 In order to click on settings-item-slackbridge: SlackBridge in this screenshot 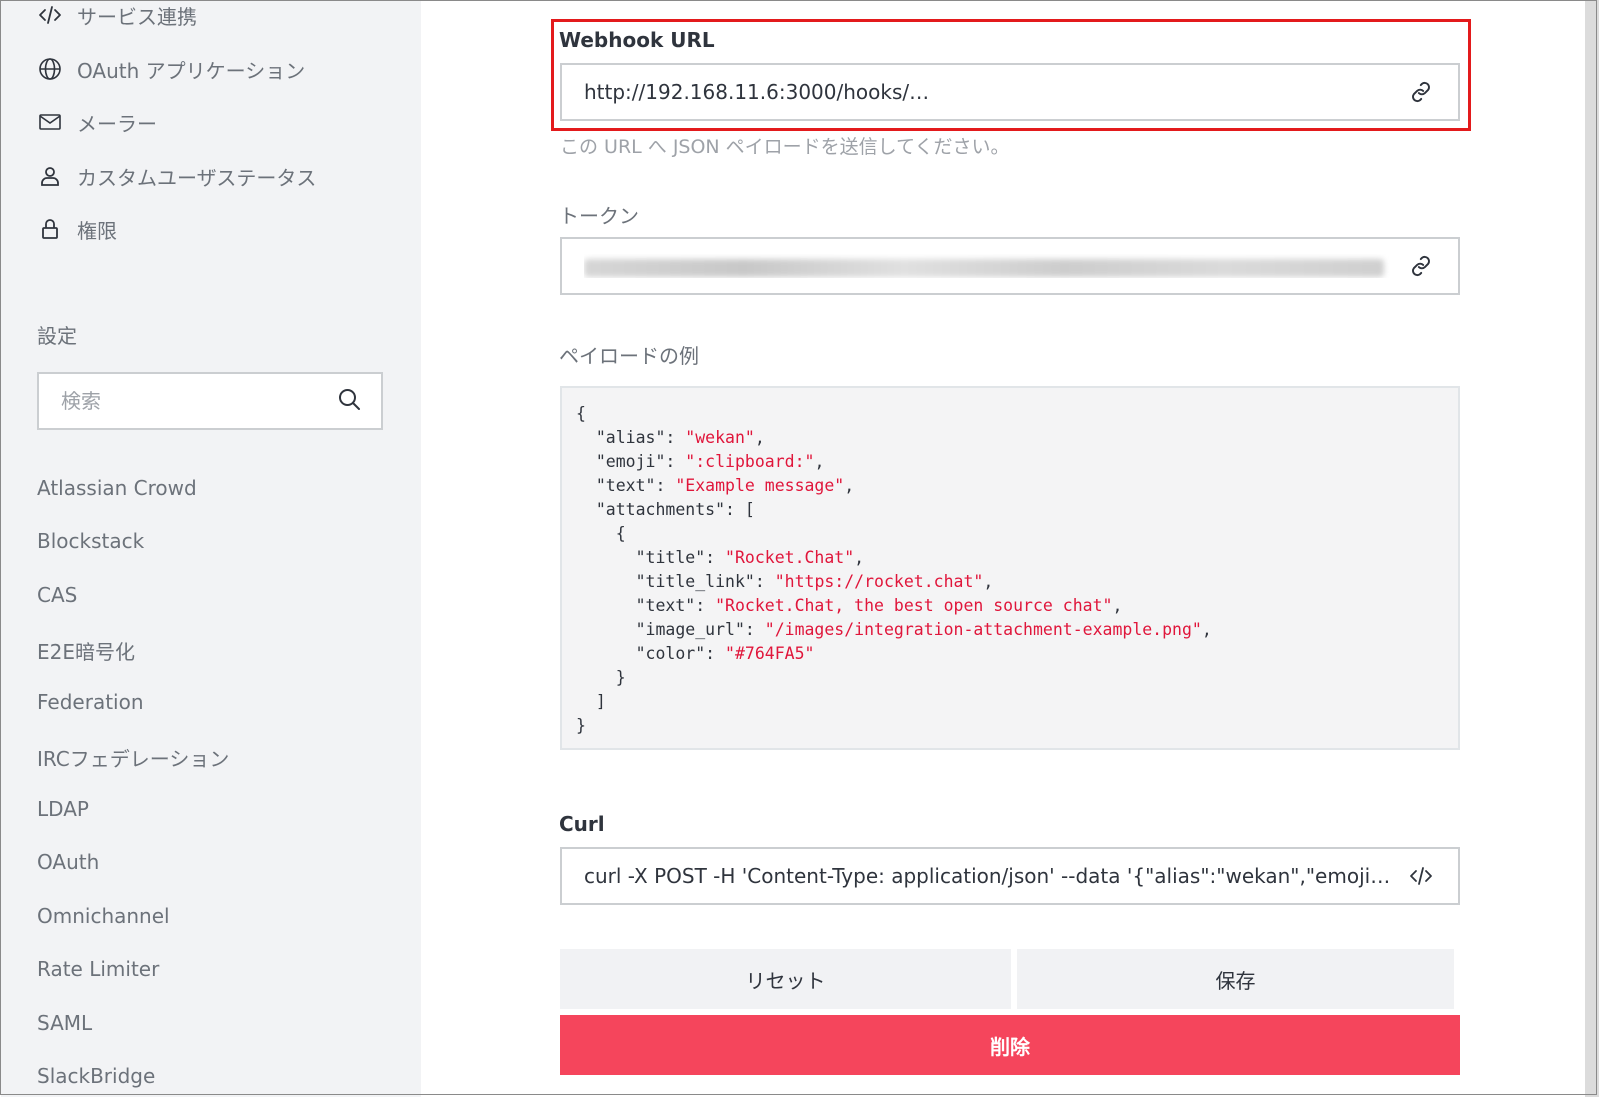, I will do `click(96, 1076)`.